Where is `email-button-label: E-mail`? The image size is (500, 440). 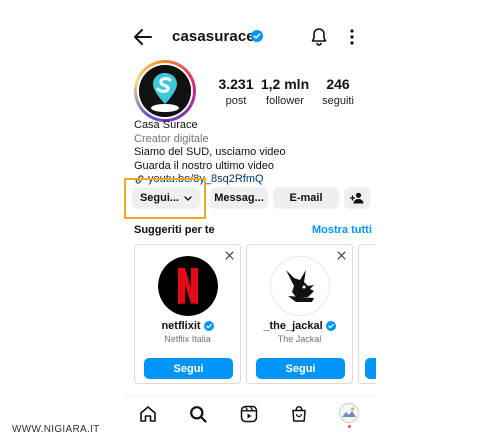
email-button-label: E-mail is located at coordinates (306, 198).